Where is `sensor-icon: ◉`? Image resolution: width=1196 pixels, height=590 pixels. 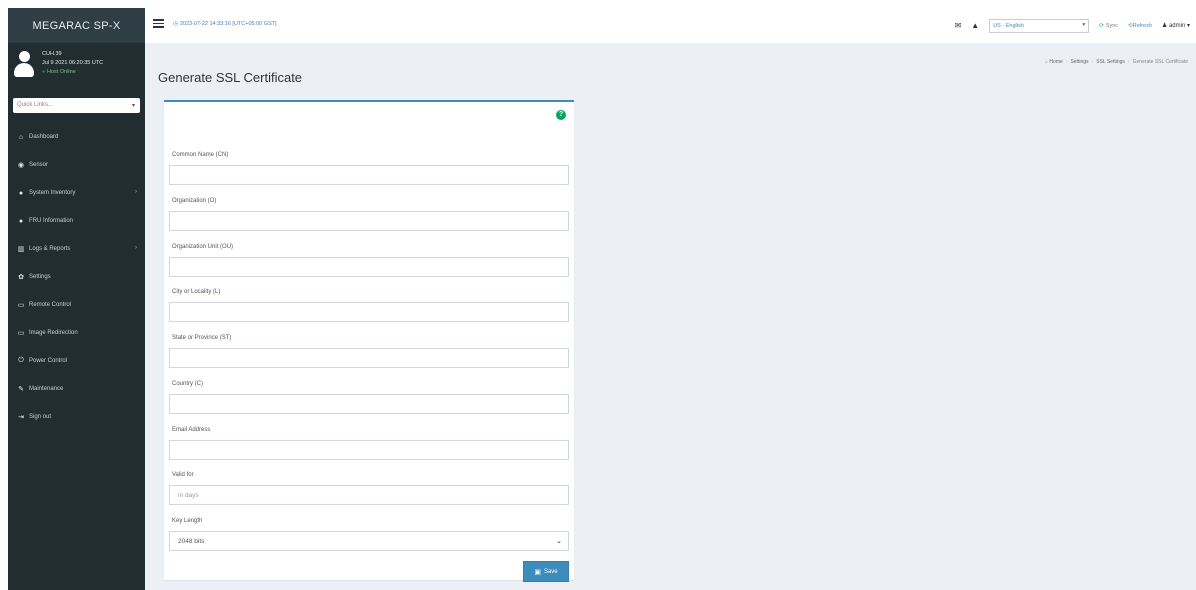
sensor-icon: ◉ is located at coordinates (21, 165).